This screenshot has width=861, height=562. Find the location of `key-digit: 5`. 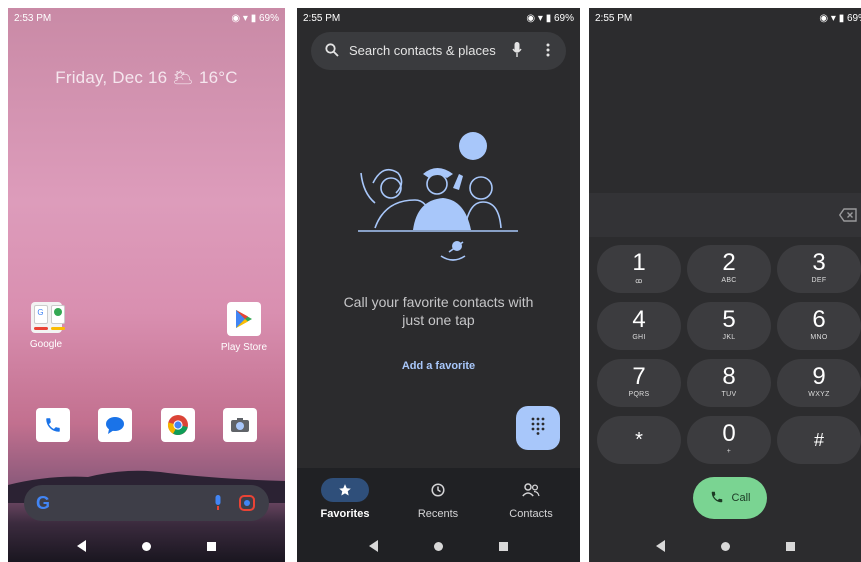

key-digit: 5 is located at coordinates (729, 319).